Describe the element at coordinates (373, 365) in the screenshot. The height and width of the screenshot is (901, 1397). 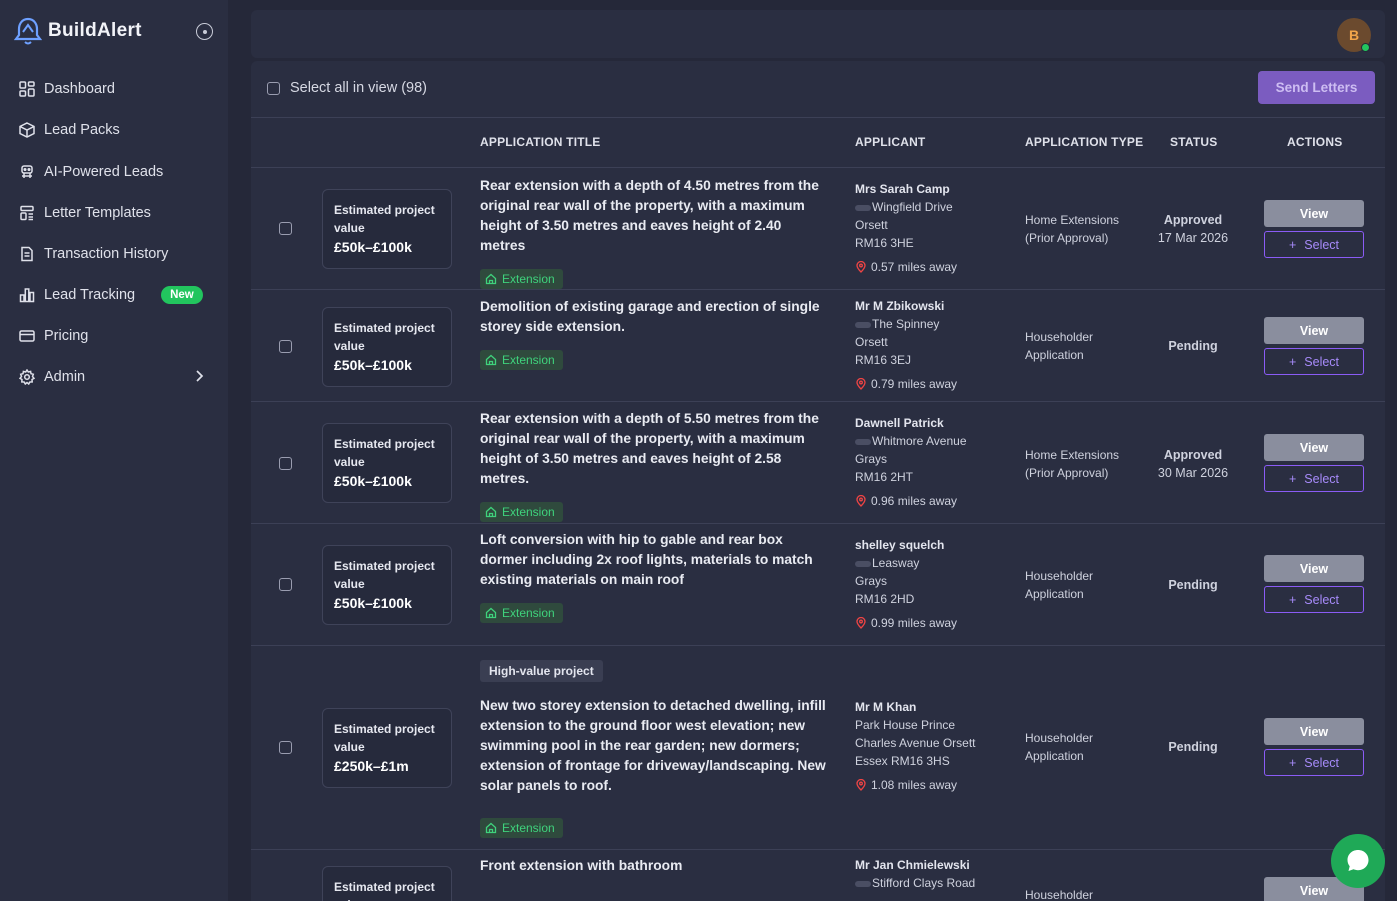
I see `estimated-value: £50k–£100k` at that location.